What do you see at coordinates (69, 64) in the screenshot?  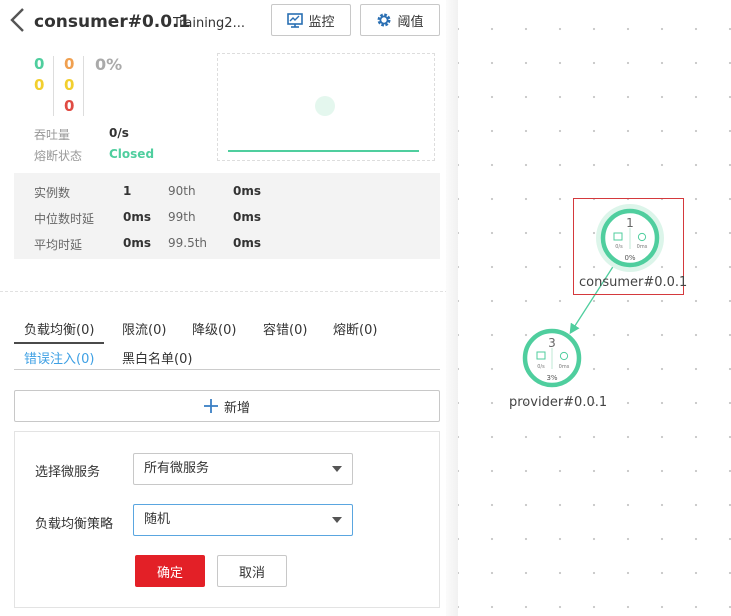 I see `counter-timeout: 0` at bounding box center [69, 64].